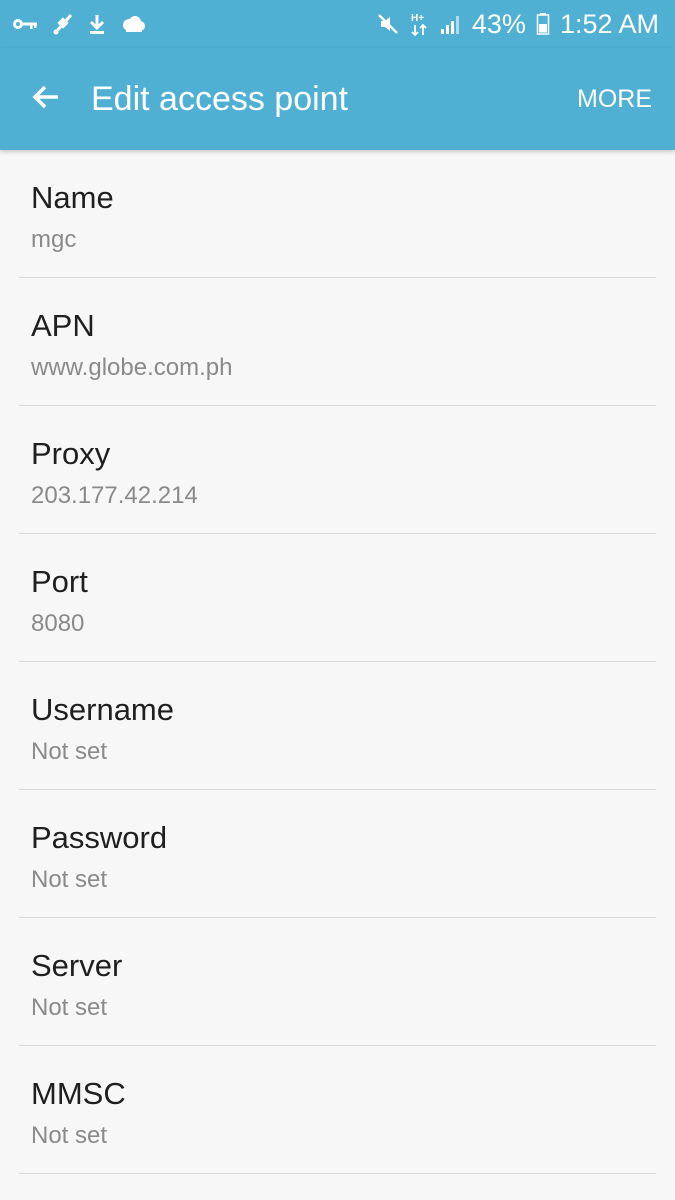 The image size is (675, 1200). I want to click on battery-icon, so click(543, 24).